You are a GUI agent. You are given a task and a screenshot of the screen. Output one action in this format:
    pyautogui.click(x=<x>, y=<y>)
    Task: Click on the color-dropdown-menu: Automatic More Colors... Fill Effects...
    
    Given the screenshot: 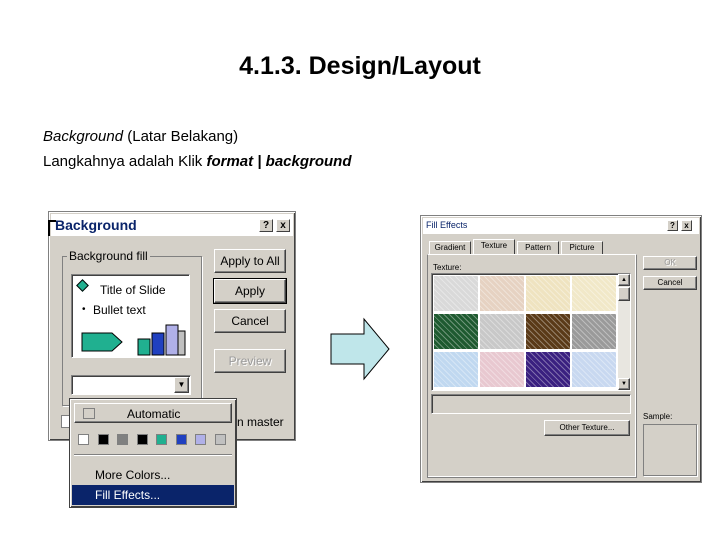 What is the action you would take?
    pyautogui.click(x=153, y=453)
    